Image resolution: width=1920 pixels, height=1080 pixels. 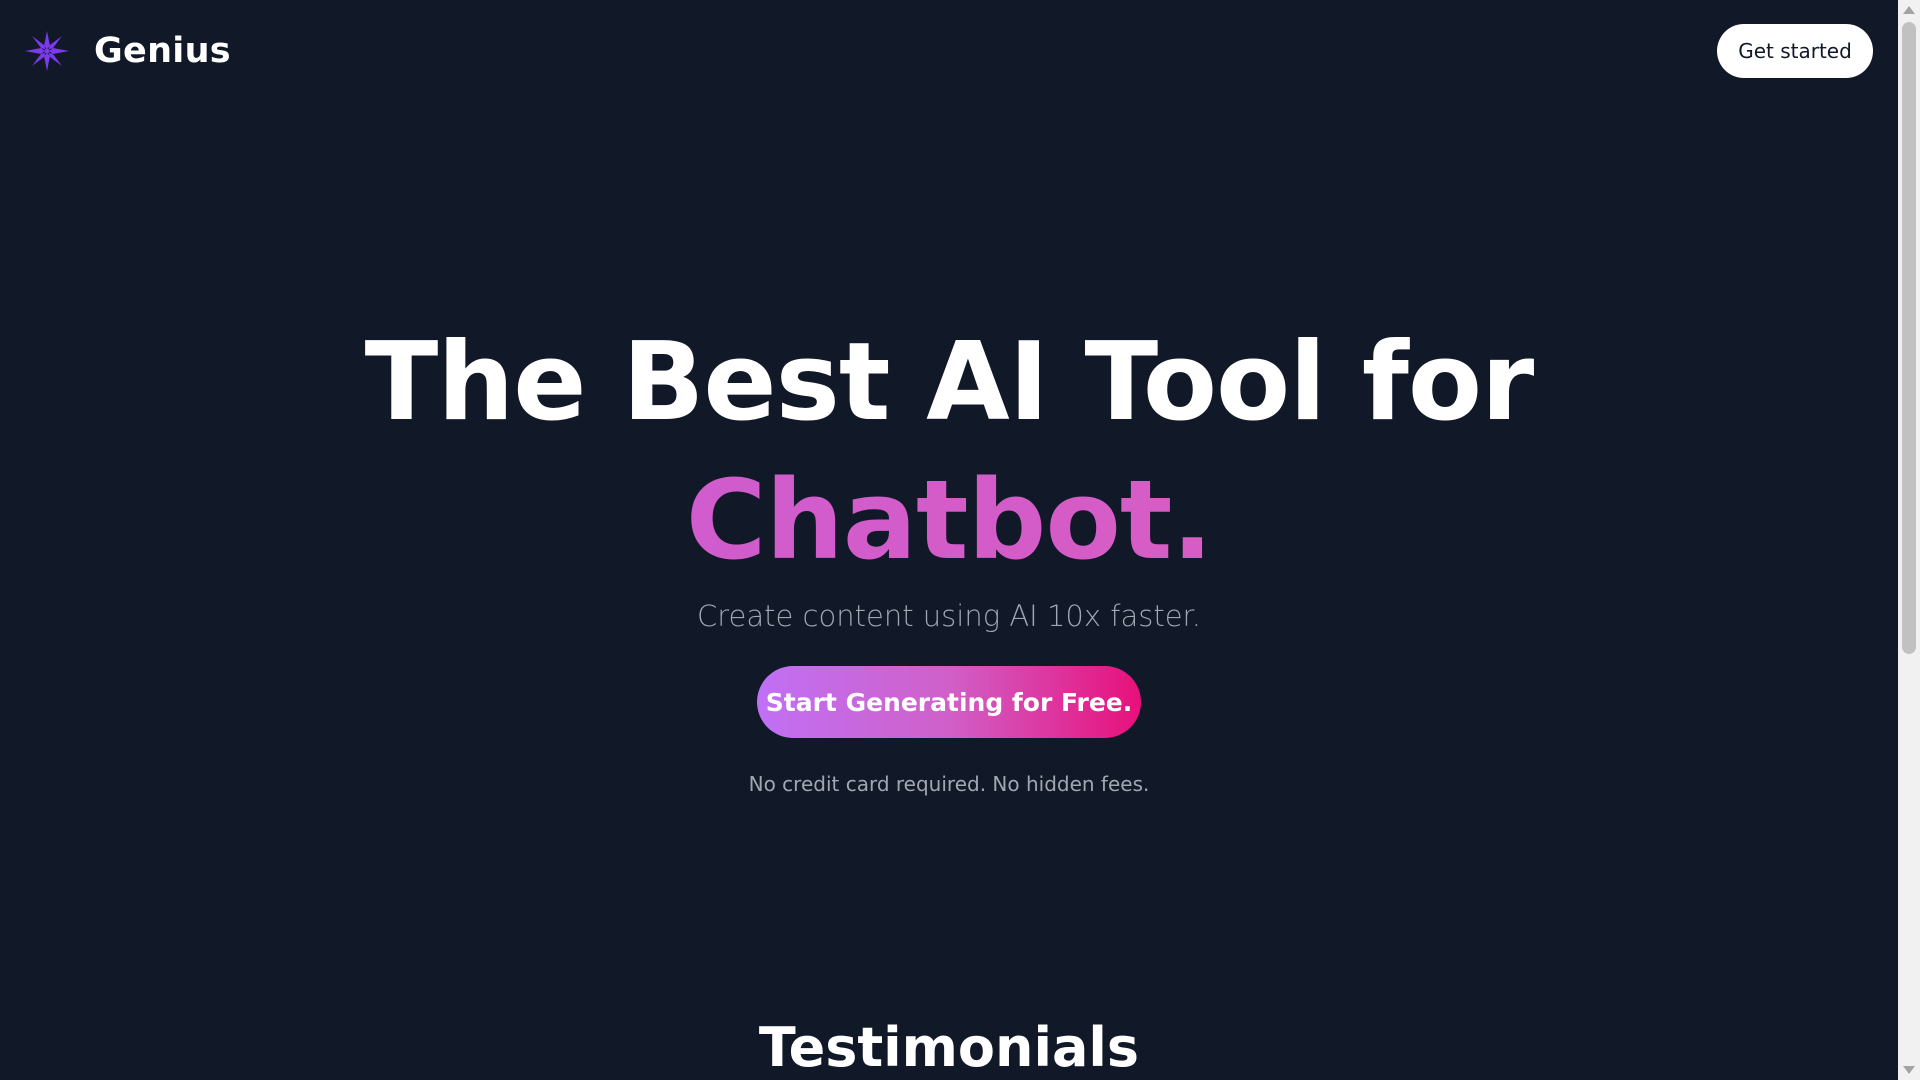 What do you see at coordinates (1909, 1070) in the screenshot?
I see `scroll-down-arrow-icon` at bounding box center [1909, 1070].